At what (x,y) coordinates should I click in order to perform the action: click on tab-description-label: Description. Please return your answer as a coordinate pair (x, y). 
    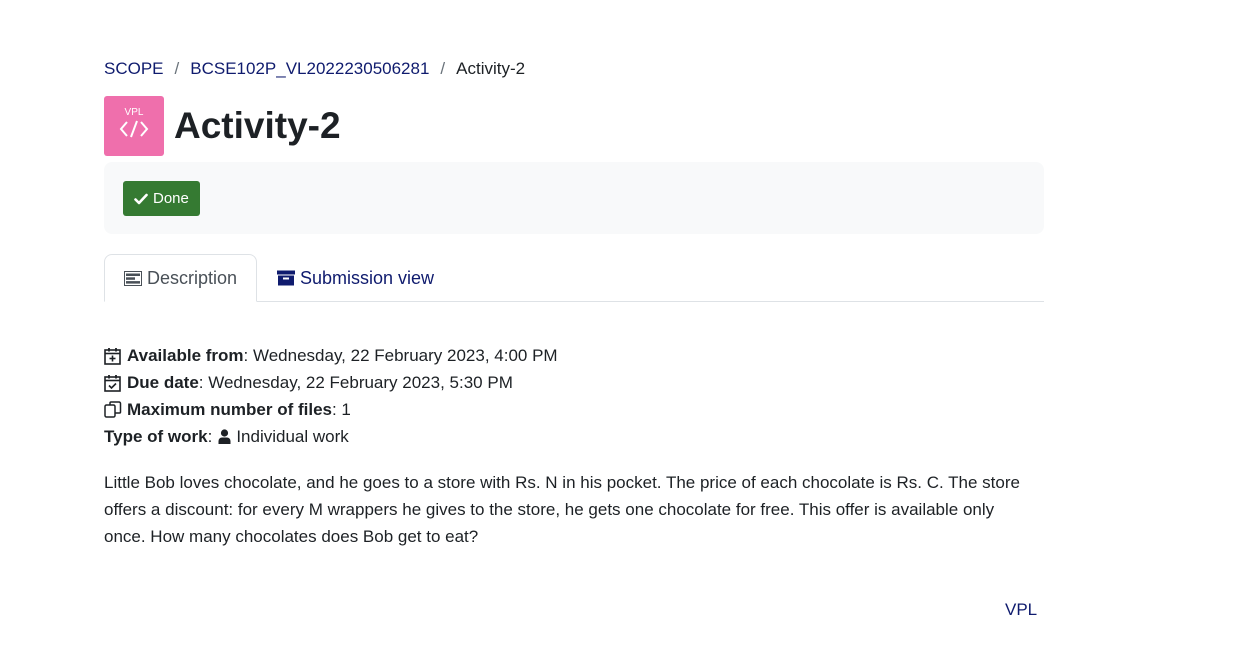
    Looking at the image, I should click on (192, 277).